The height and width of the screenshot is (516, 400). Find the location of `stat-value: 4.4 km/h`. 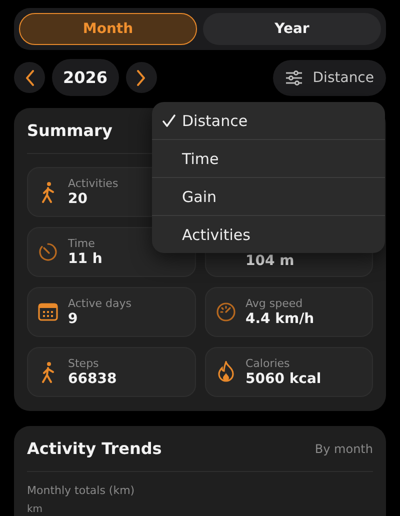

stat-value: 4.4 km/h is located at coordinates (280, 319).